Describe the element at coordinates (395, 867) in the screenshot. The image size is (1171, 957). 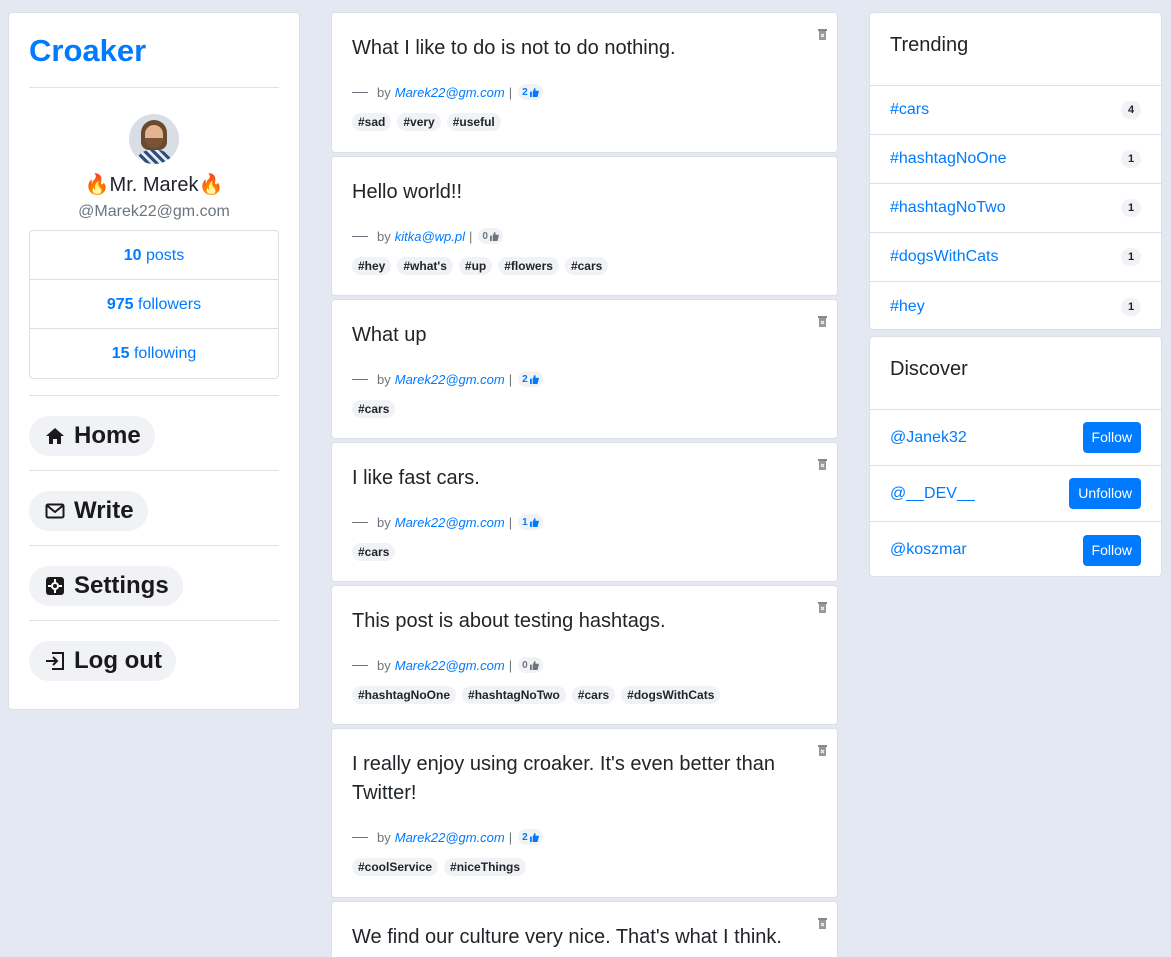
I see `hashtag-chip: #coolService` at that location.